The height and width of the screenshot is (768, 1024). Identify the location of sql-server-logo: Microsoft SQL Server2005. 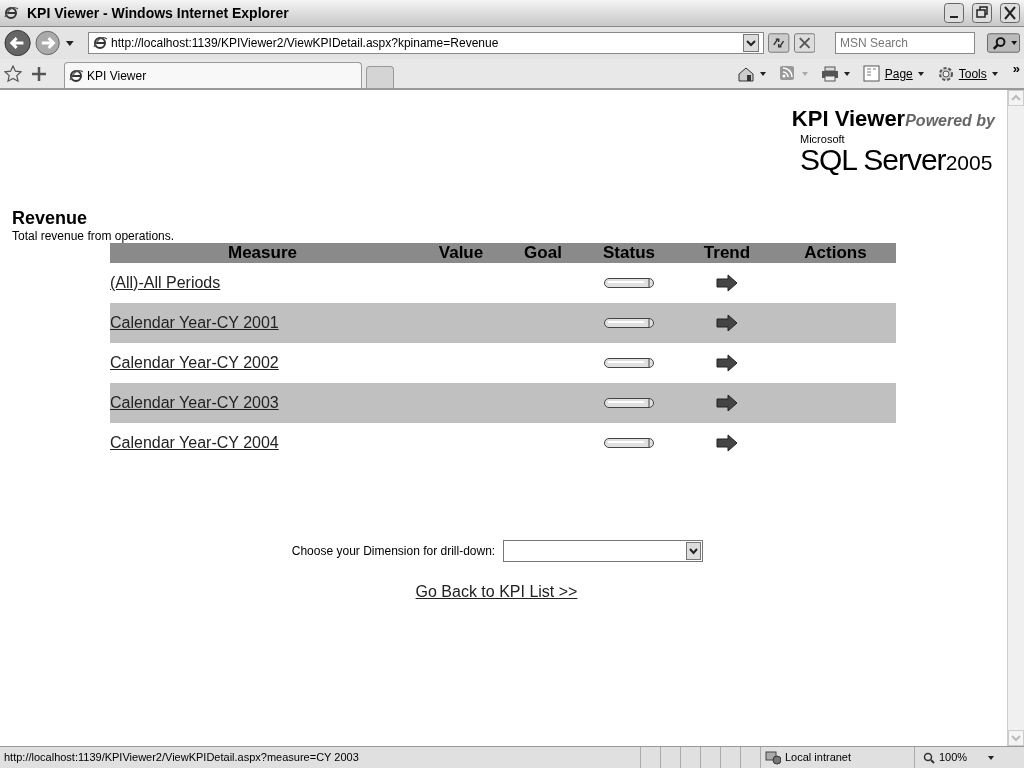
(897, 154).